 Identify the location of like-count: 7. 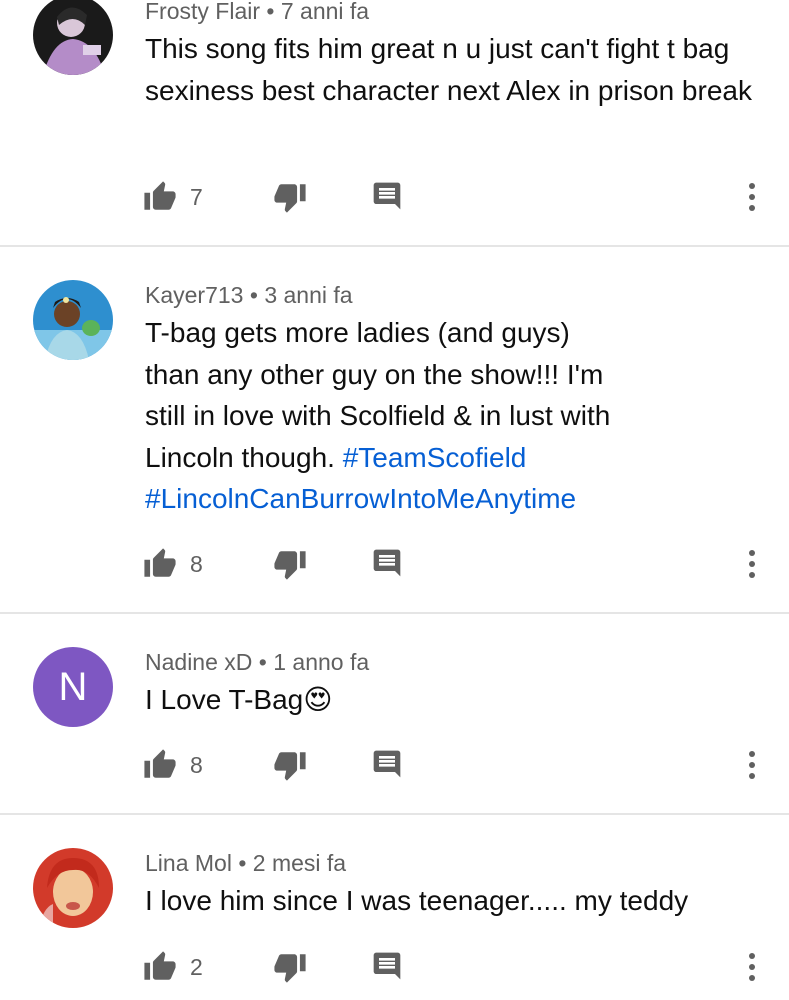
(196, 197).